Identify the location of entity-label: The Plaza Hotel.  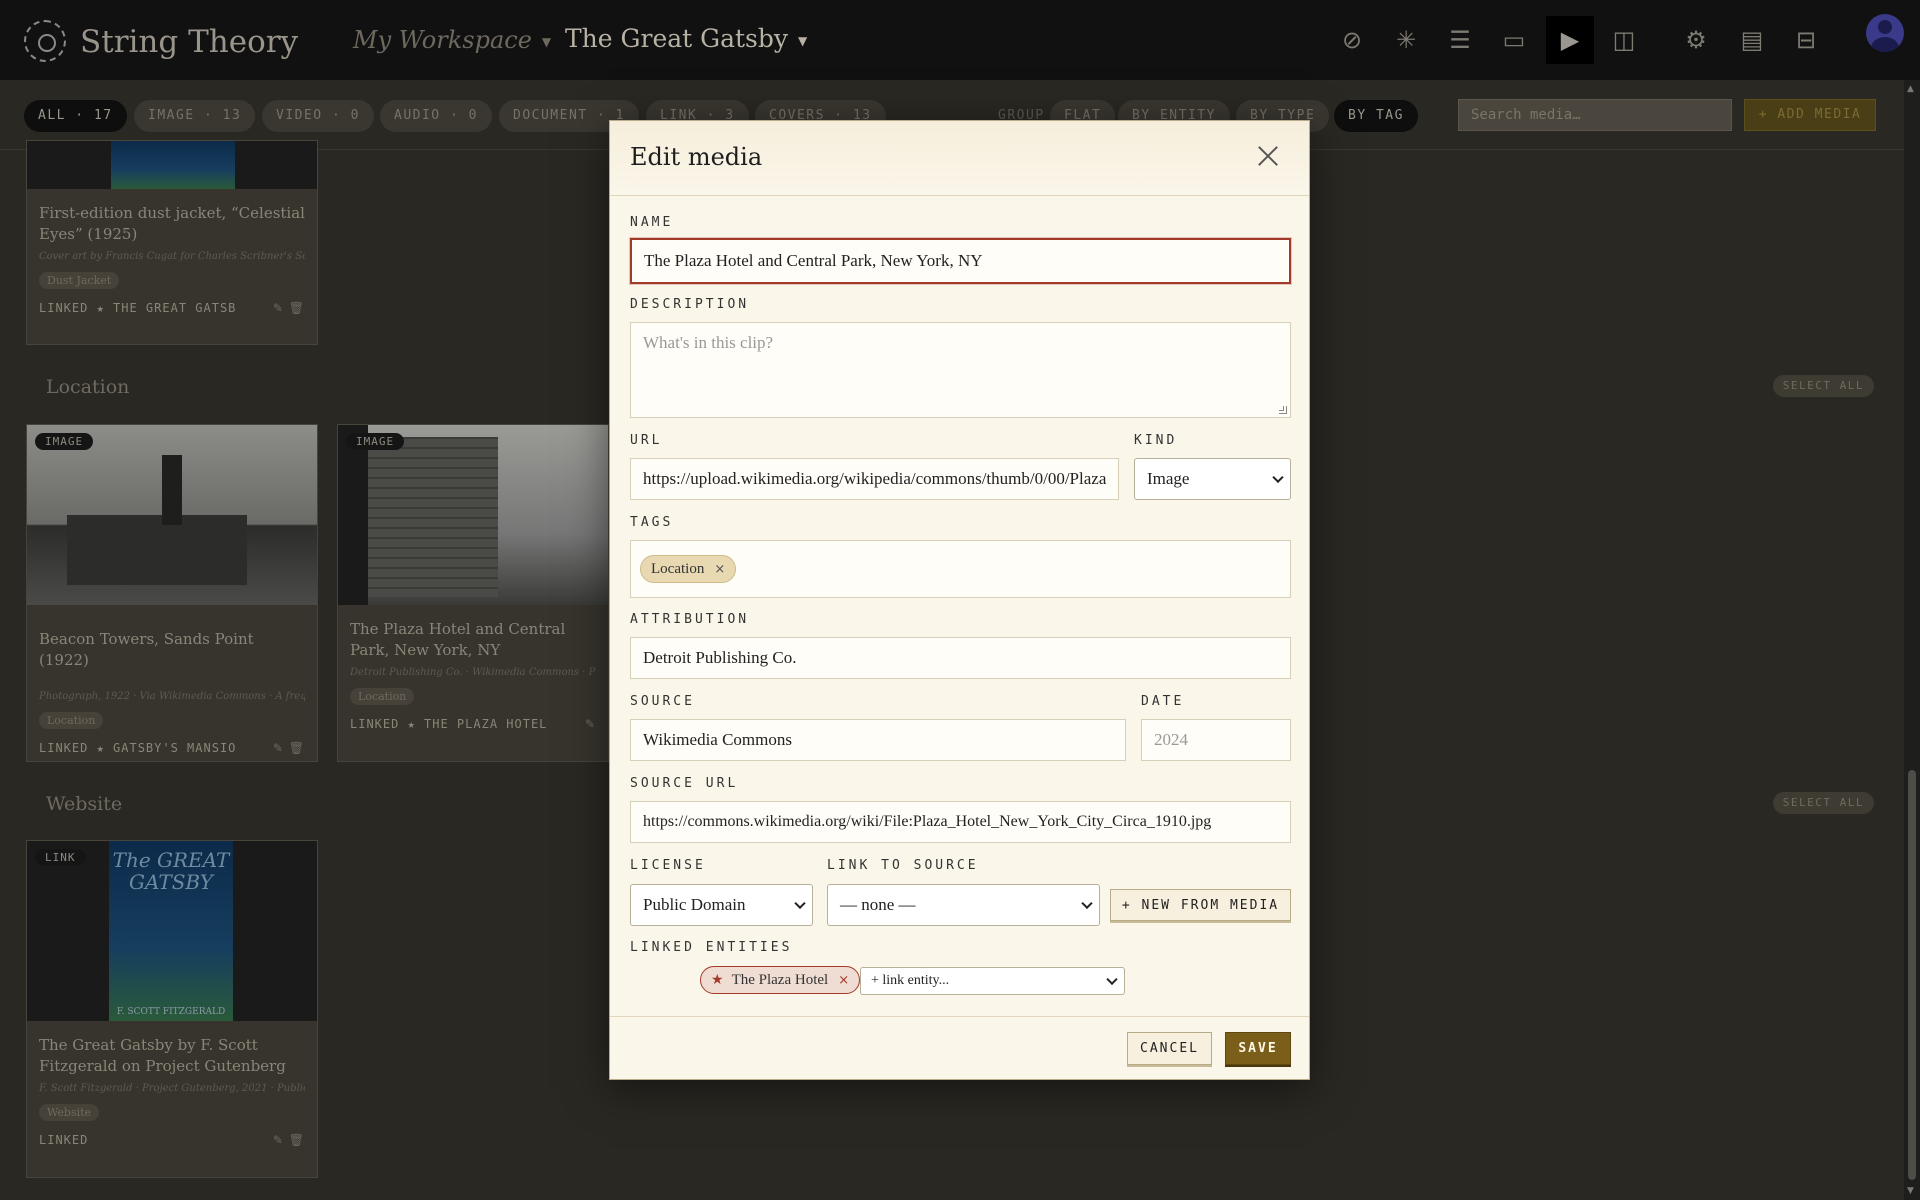
(780, 979).